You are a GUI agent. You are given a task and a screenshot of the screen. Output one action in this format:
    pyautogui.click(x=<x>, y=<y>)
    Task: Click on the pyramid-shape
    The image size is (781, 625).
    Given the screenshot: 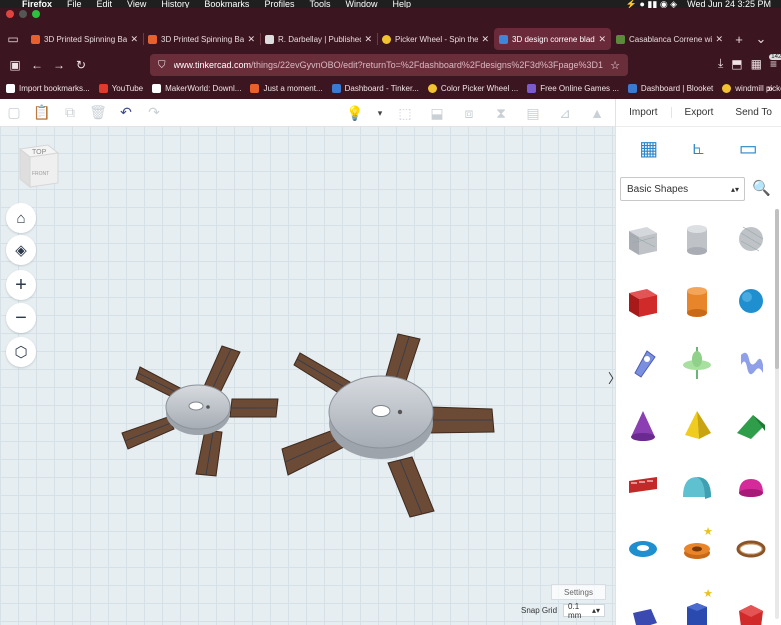 What is the action you would take?
    pyautogui.click(x=697, y=425)
    